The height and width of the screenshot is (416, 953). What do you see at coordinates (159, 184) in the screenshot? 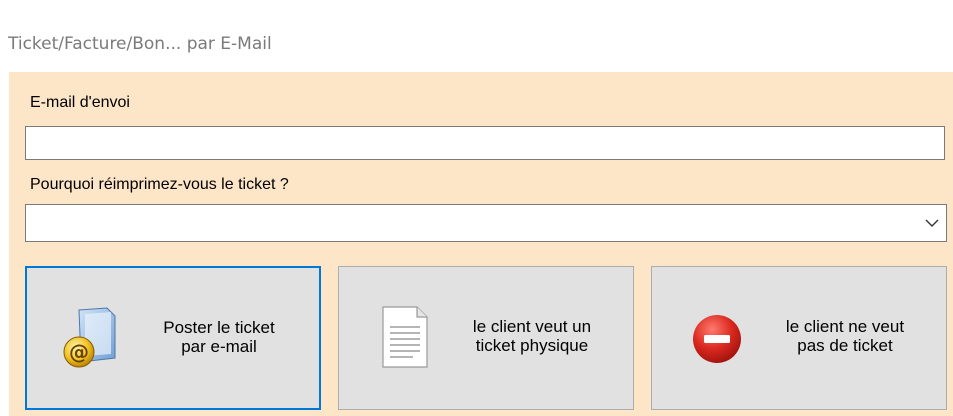
I see `reason-label: Pourquoi réimprimez-vous le ticket ?` at bounding box center [159, 184].